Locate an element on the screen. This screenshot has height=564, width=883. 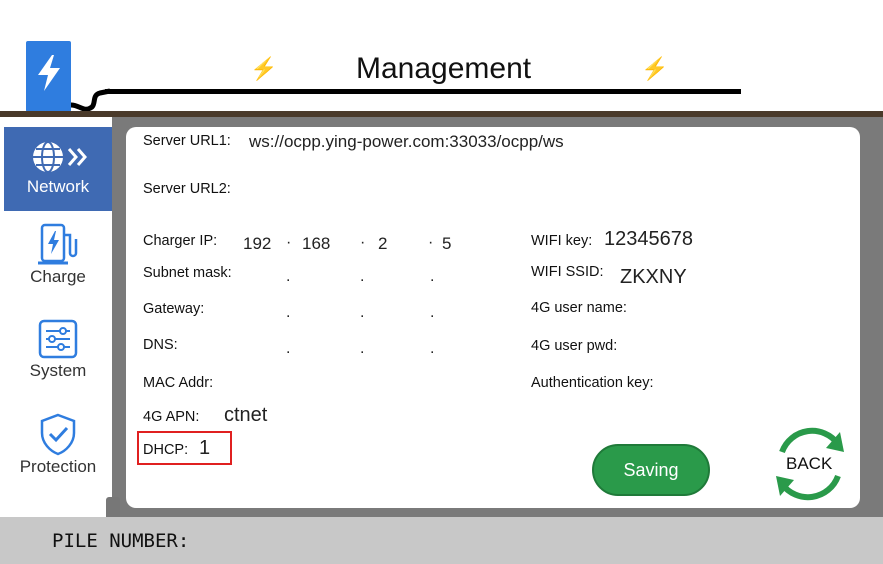
sidebar: Network Charge System Protection is located at coordinates (56, 317).